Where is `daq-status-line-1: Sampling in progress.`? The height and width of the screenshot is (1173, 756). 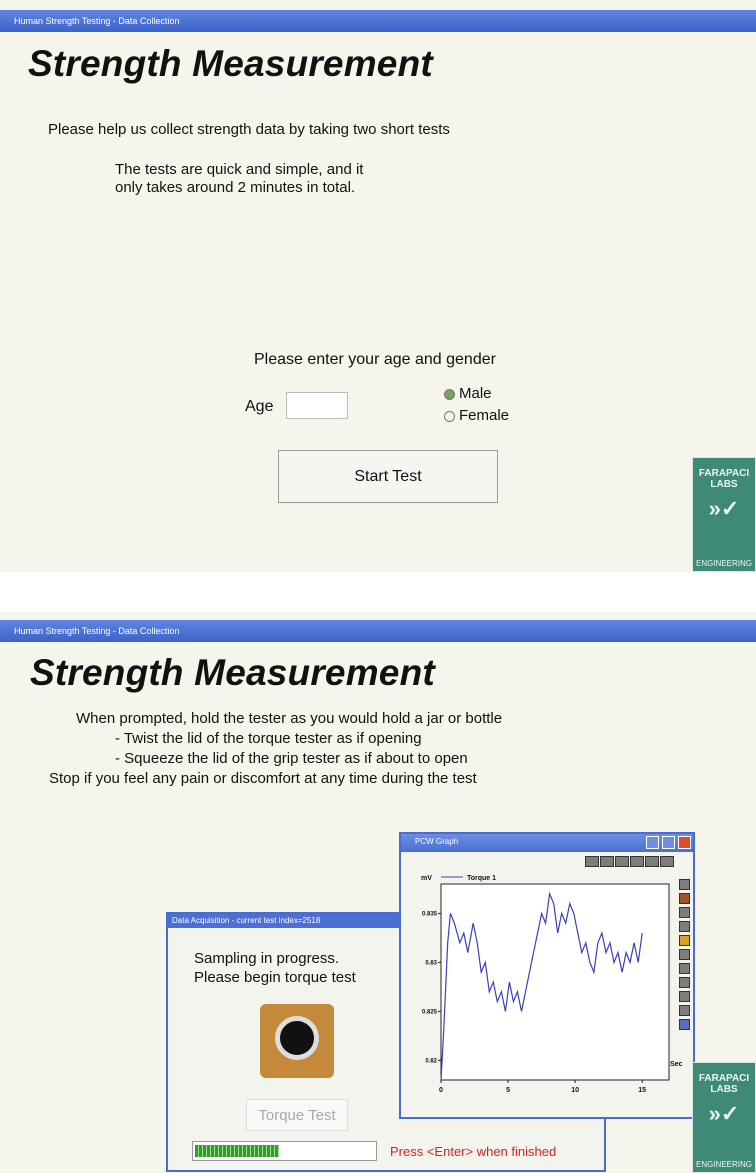
daq-status-line-1: Sampling in progress. is located at coordinates (267, 958).